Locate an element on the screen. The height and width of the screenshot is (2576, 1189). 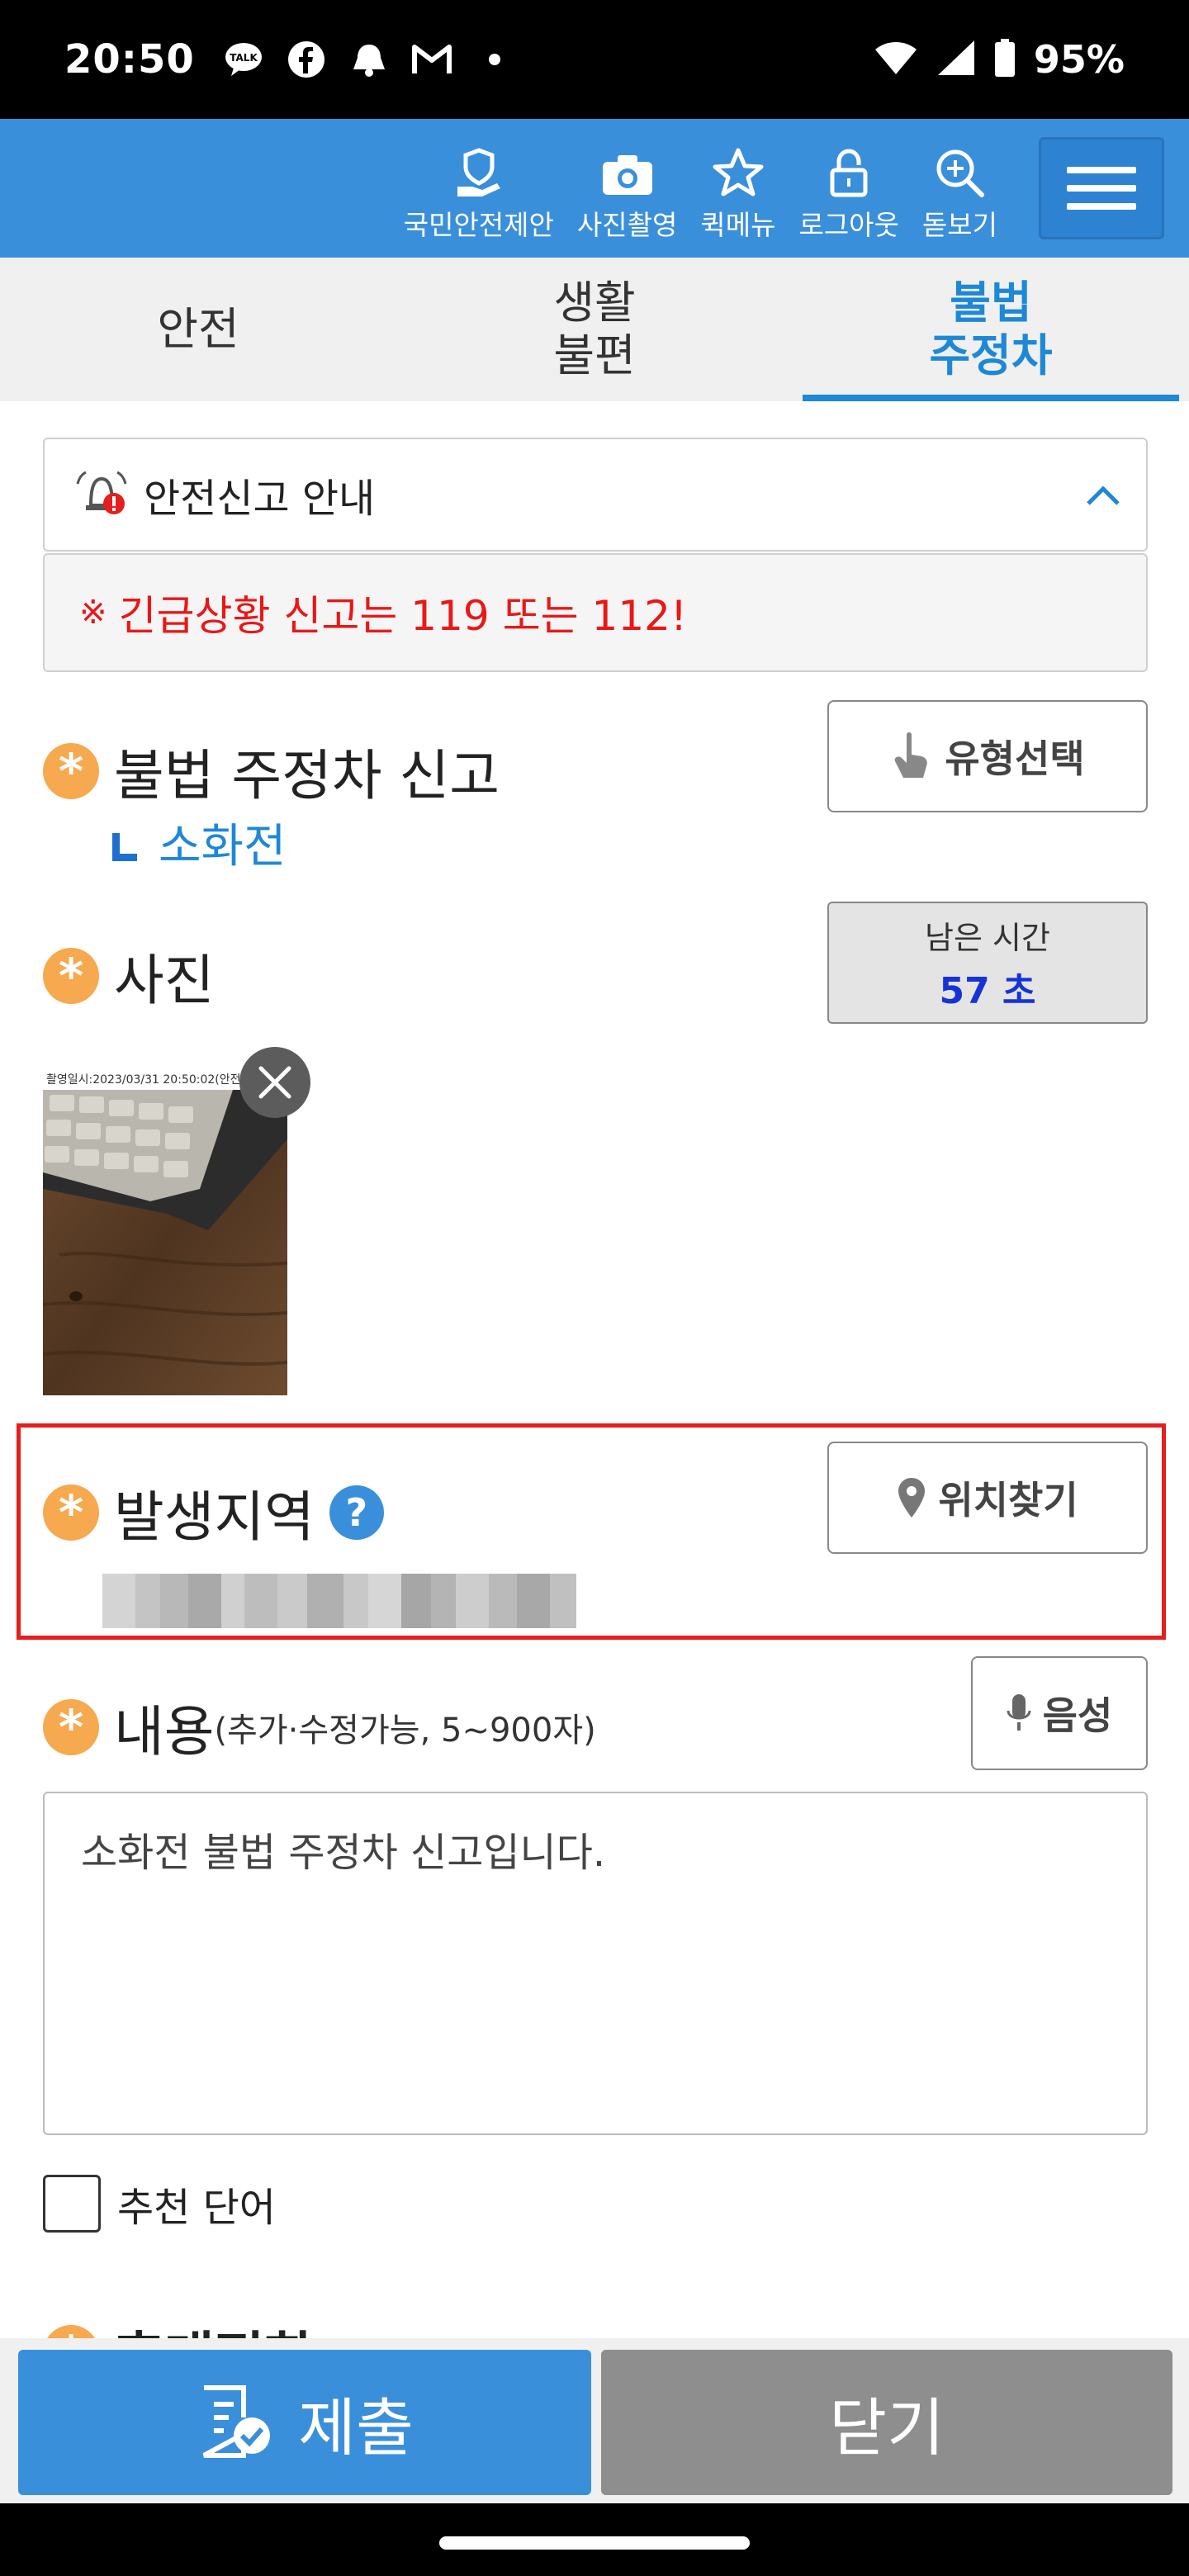
emergency-notice: ※ 긴급상황 신고는 119 또는 112! is located at coordinates (595, 612).